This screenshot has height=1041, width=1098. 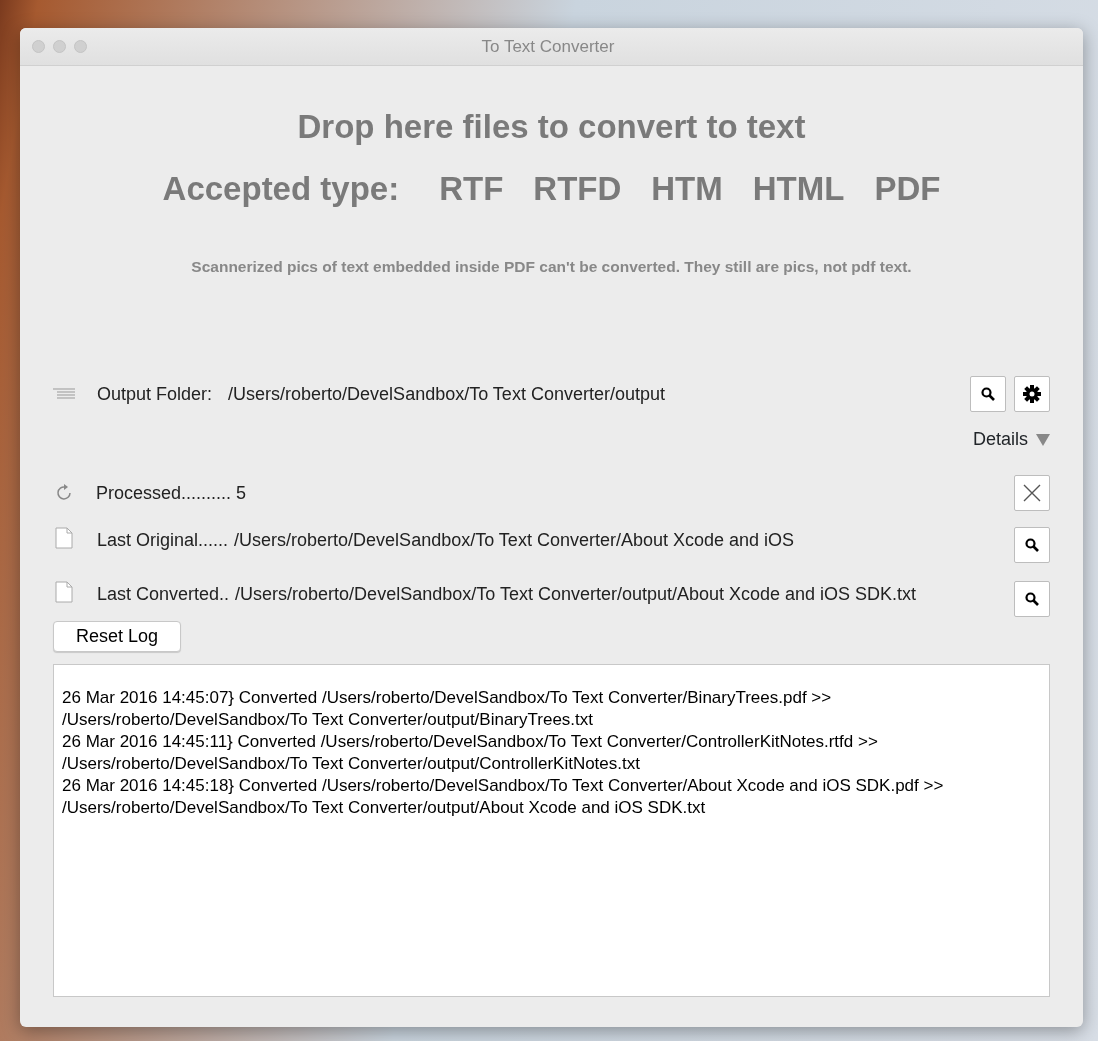 What do you see at coordinates (447, 709) in the screenshot?
I see `log-entry: 26 Mar 2016 14:45:07} Converted /Users/roberto/DevelSandbox/To Text Converter/BinaryTrees.pdf >> /Users/roberto/DevelSandbox/To Text Converter/output/BinaryTrees.txt` at bounding box center [447, 709].